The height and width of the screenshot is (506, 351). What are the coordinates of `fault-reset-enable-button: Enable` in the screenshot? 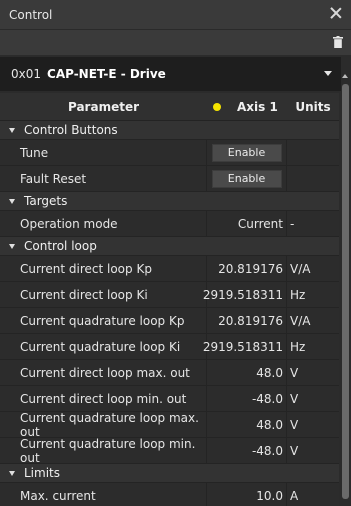 It's located at (246, 178).